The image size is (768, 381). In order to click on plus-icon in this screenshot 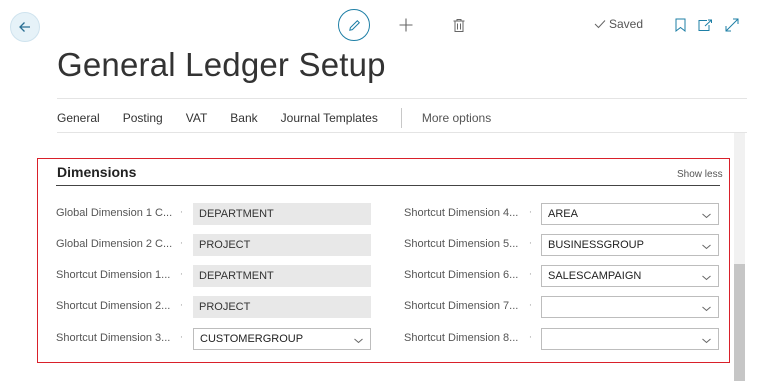, I will do `click(406, 25)`.